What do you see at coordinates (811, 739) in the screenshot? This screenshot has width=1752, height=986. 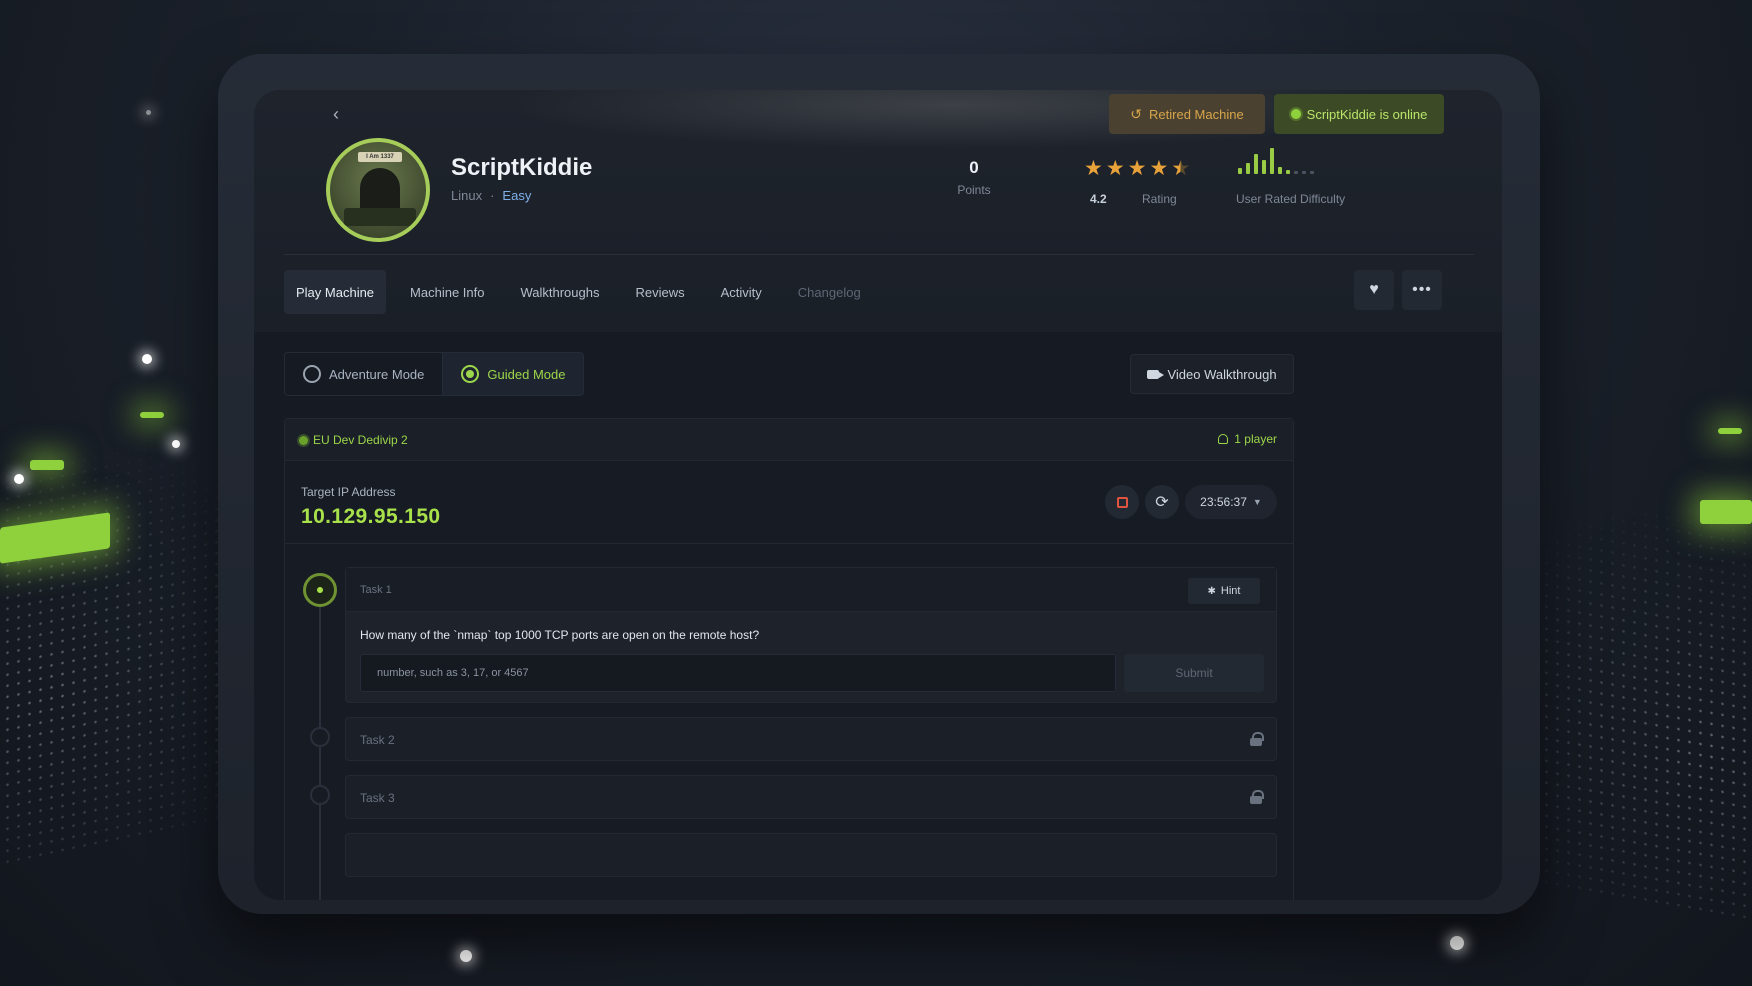 I see `task-2-card: Task 2` at bounding box center [811, 739].